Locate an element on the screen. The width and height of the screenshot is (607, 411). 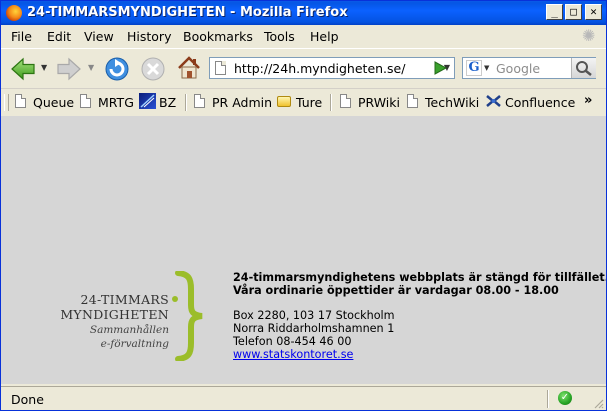
bookmark-label: Ture is located at coordinates (309, 102).